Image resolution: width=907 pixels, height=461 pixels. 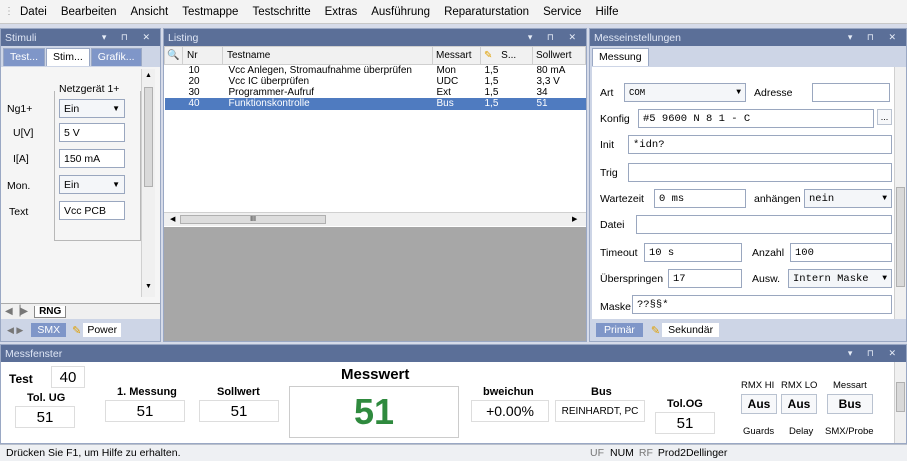 What do you see at coordinates (700, 198) in the screenshot?
I see `wartezeit-field: 0 ms` at bounding box center [700, 198].